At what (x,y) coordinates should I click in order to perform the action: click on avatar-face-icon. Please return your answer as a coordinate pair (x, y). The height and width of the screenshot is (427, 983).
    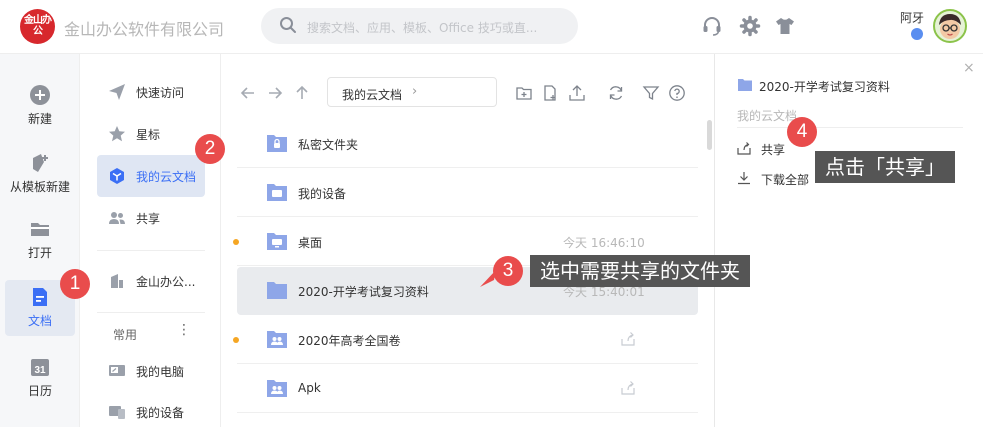
    Looking at the image, I should click on (950, 26).